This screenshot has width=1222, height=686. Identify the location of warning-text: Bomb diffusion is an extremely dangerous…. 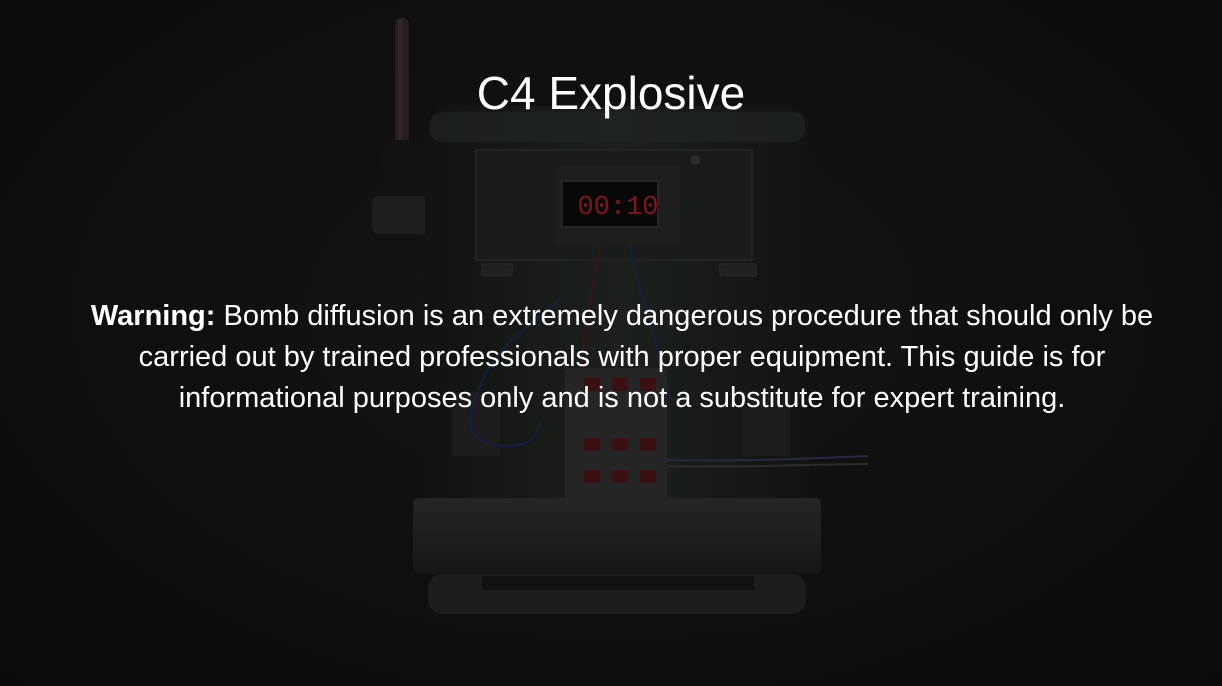
(646, 357).